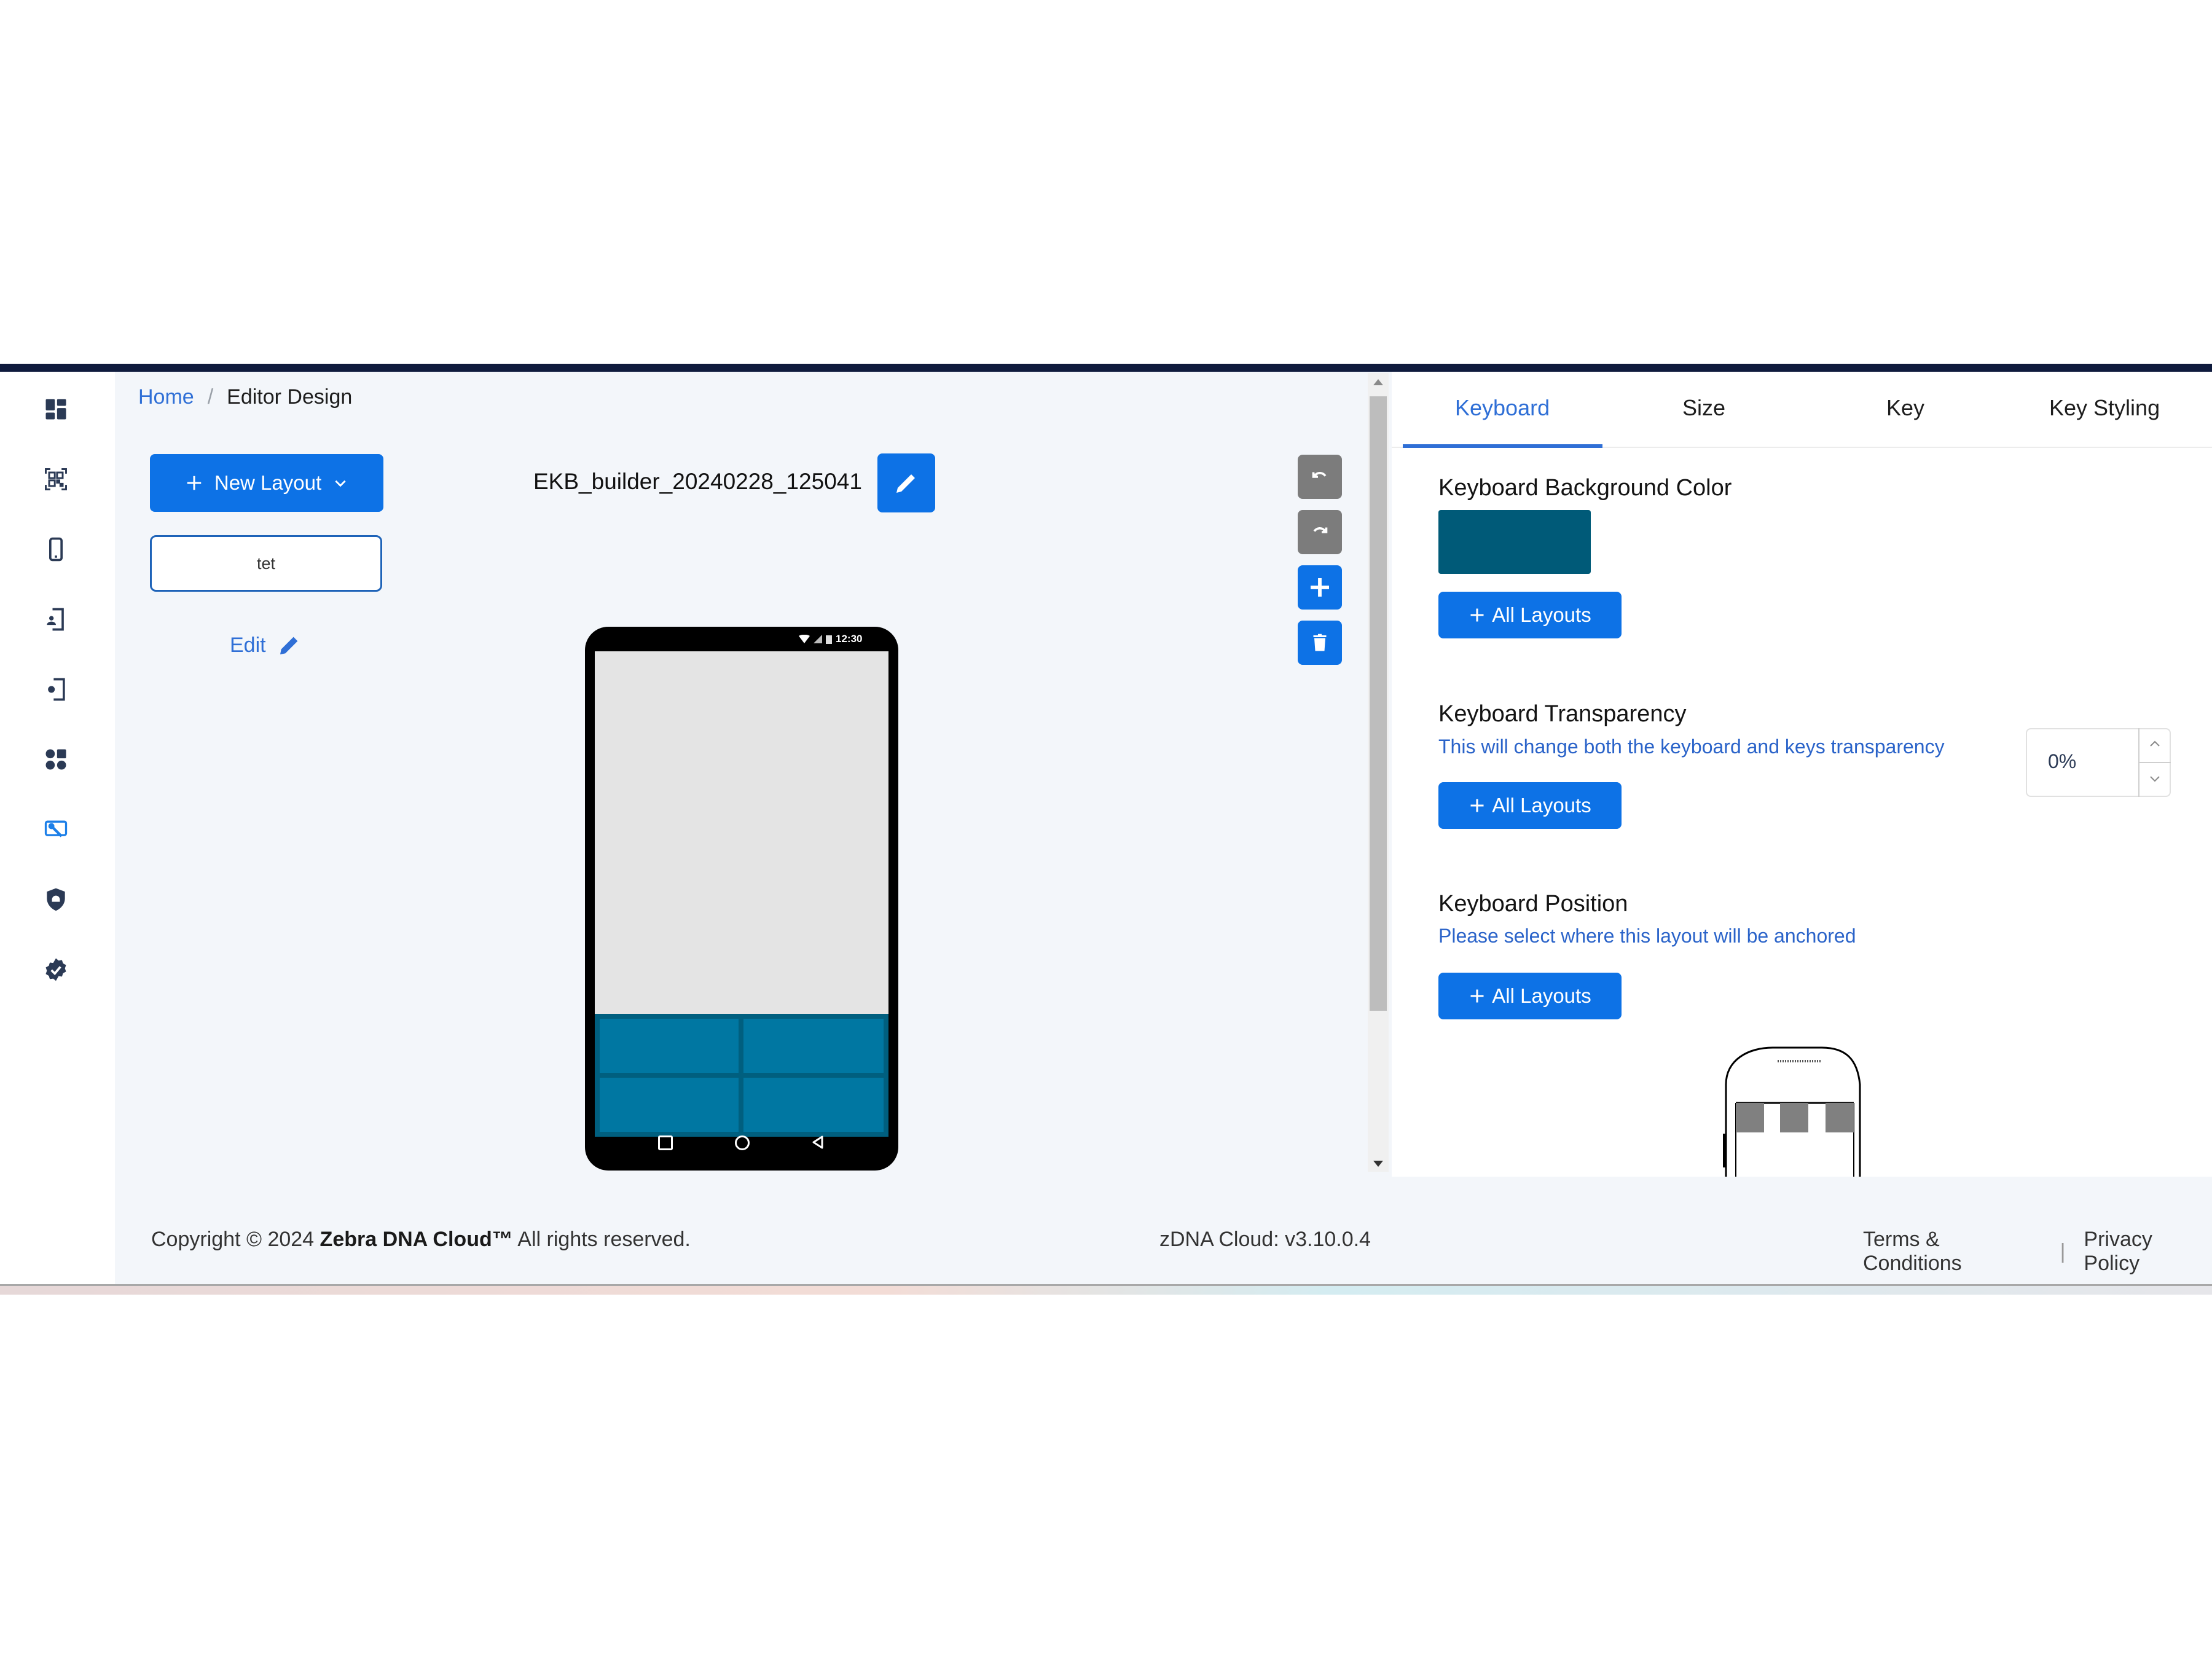  I want to click on position-title: Keyboard Position, so click(1533, 904).